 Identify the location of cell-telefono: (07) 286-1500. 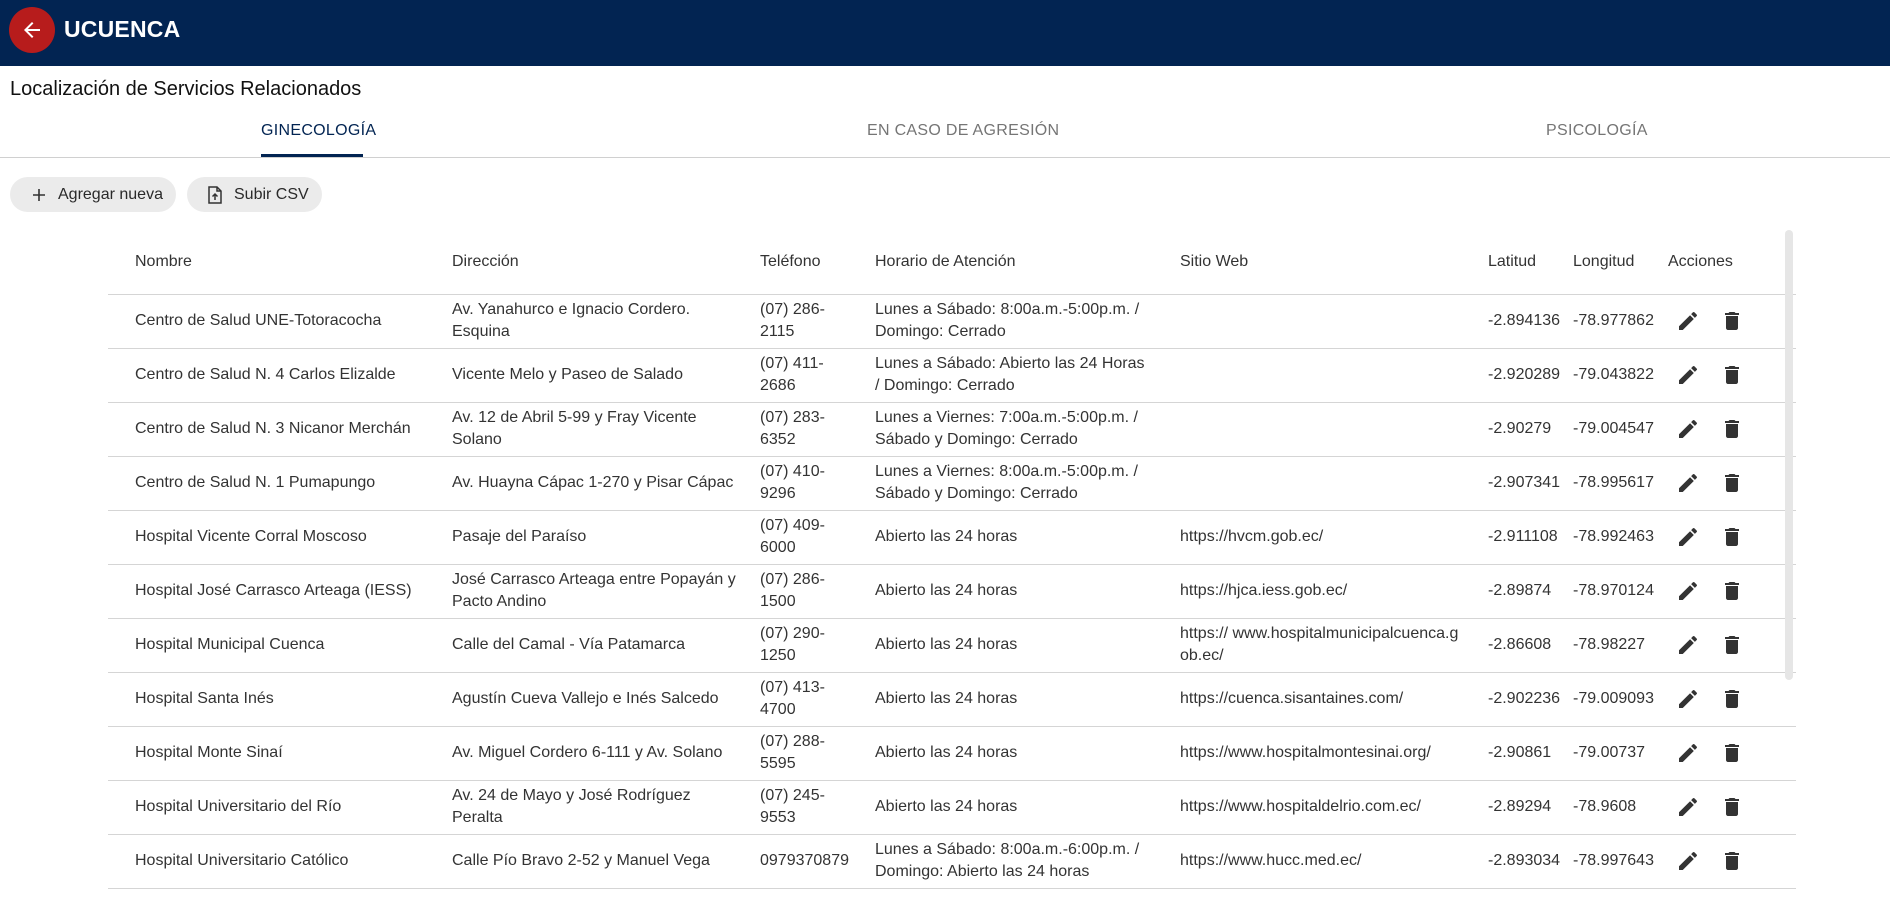
(800, 591).